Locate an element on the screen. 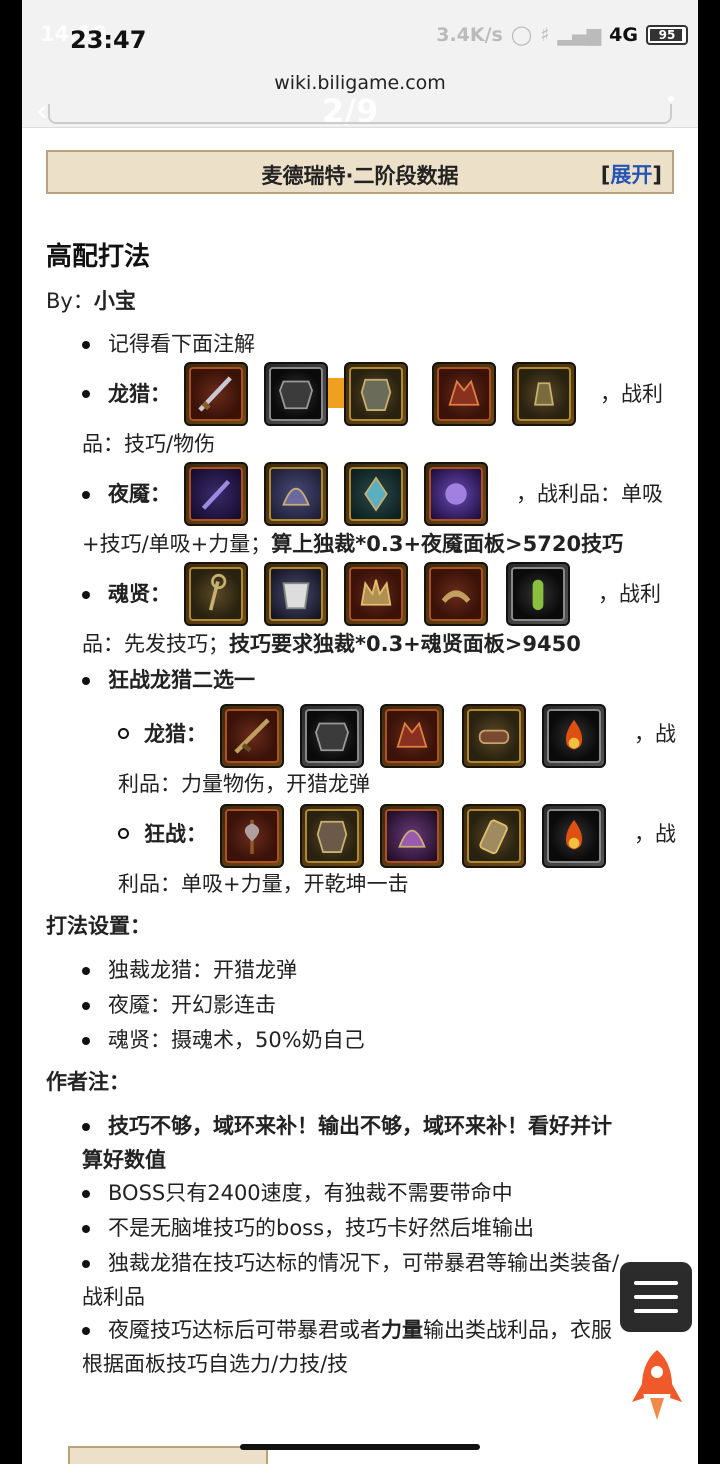 Image resolution: width=720 pixels, height=1464 pixels. list-item: 夜魇：开幻影连击 is located at coordinates (192, 1005).